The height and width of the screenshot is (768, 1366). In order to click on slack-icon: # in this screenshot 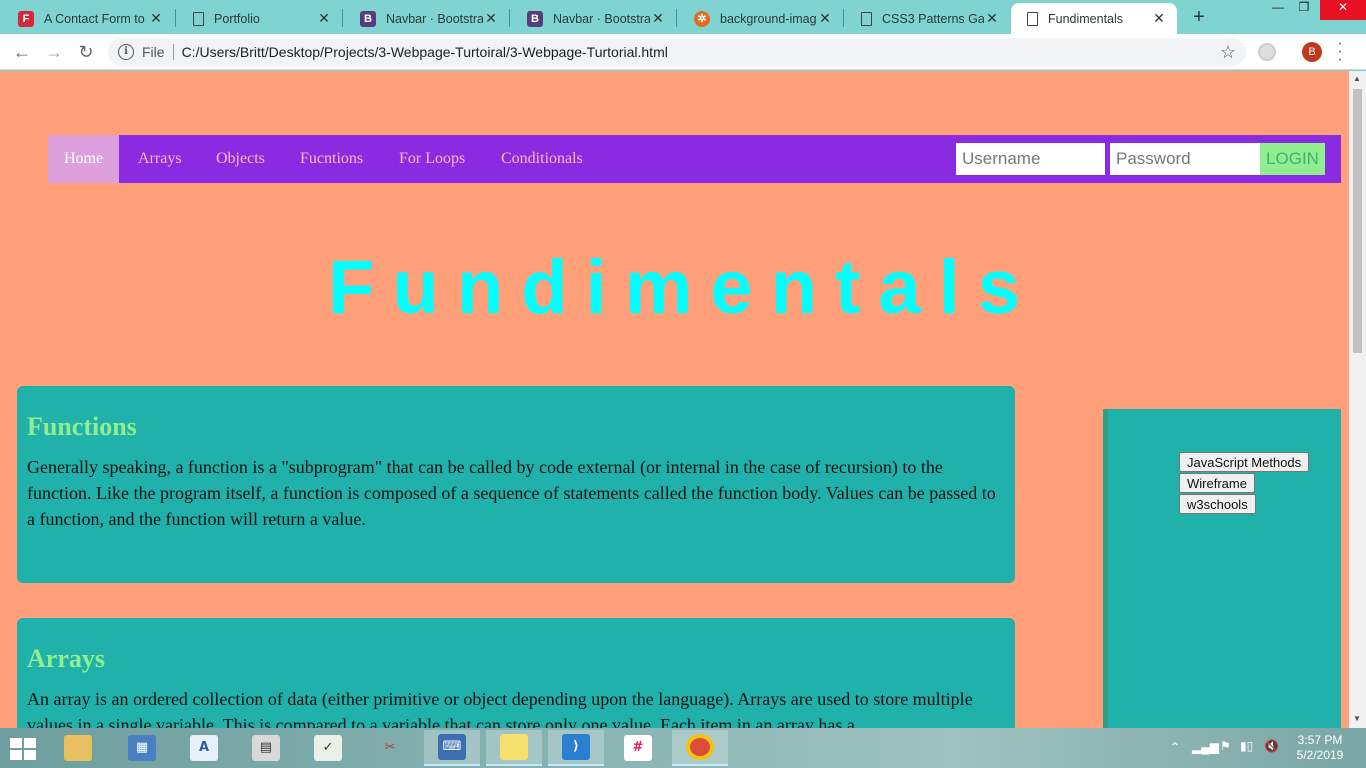, I will do `click(638, 748)`.